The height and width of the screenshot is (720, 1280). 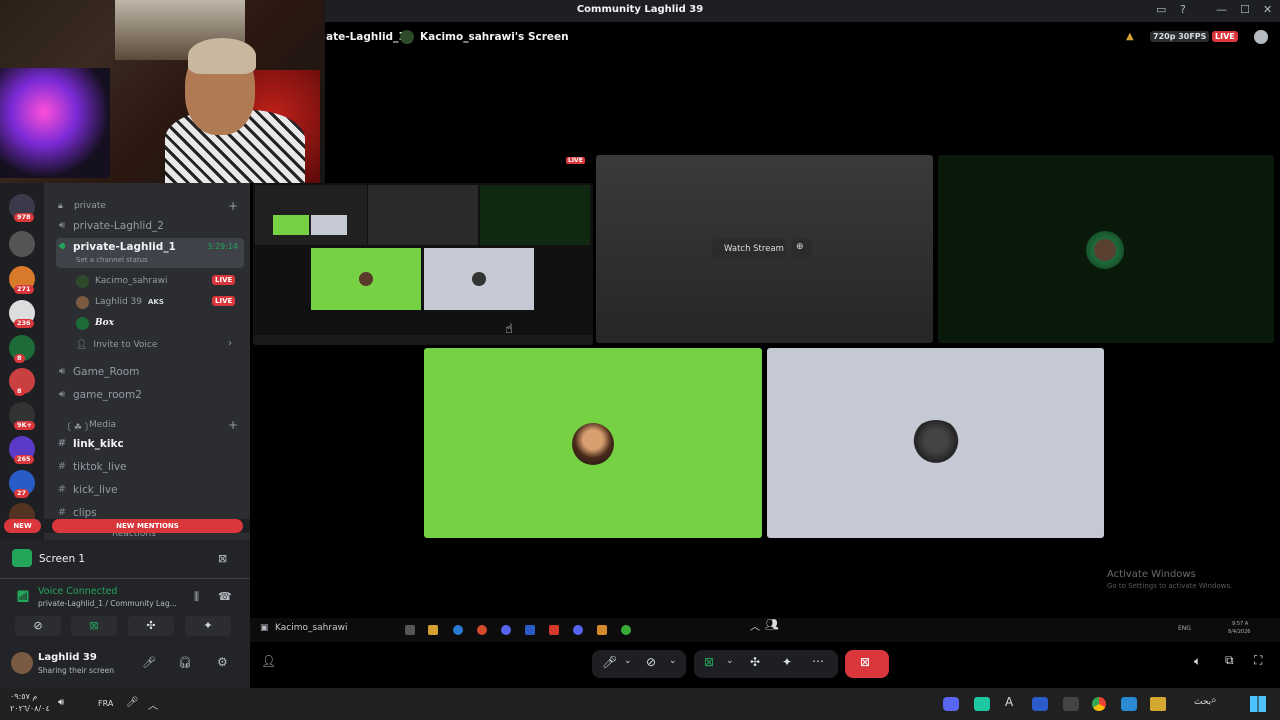 I want to click on channel-timer: 3:29:14, so click(x=222, y=246).